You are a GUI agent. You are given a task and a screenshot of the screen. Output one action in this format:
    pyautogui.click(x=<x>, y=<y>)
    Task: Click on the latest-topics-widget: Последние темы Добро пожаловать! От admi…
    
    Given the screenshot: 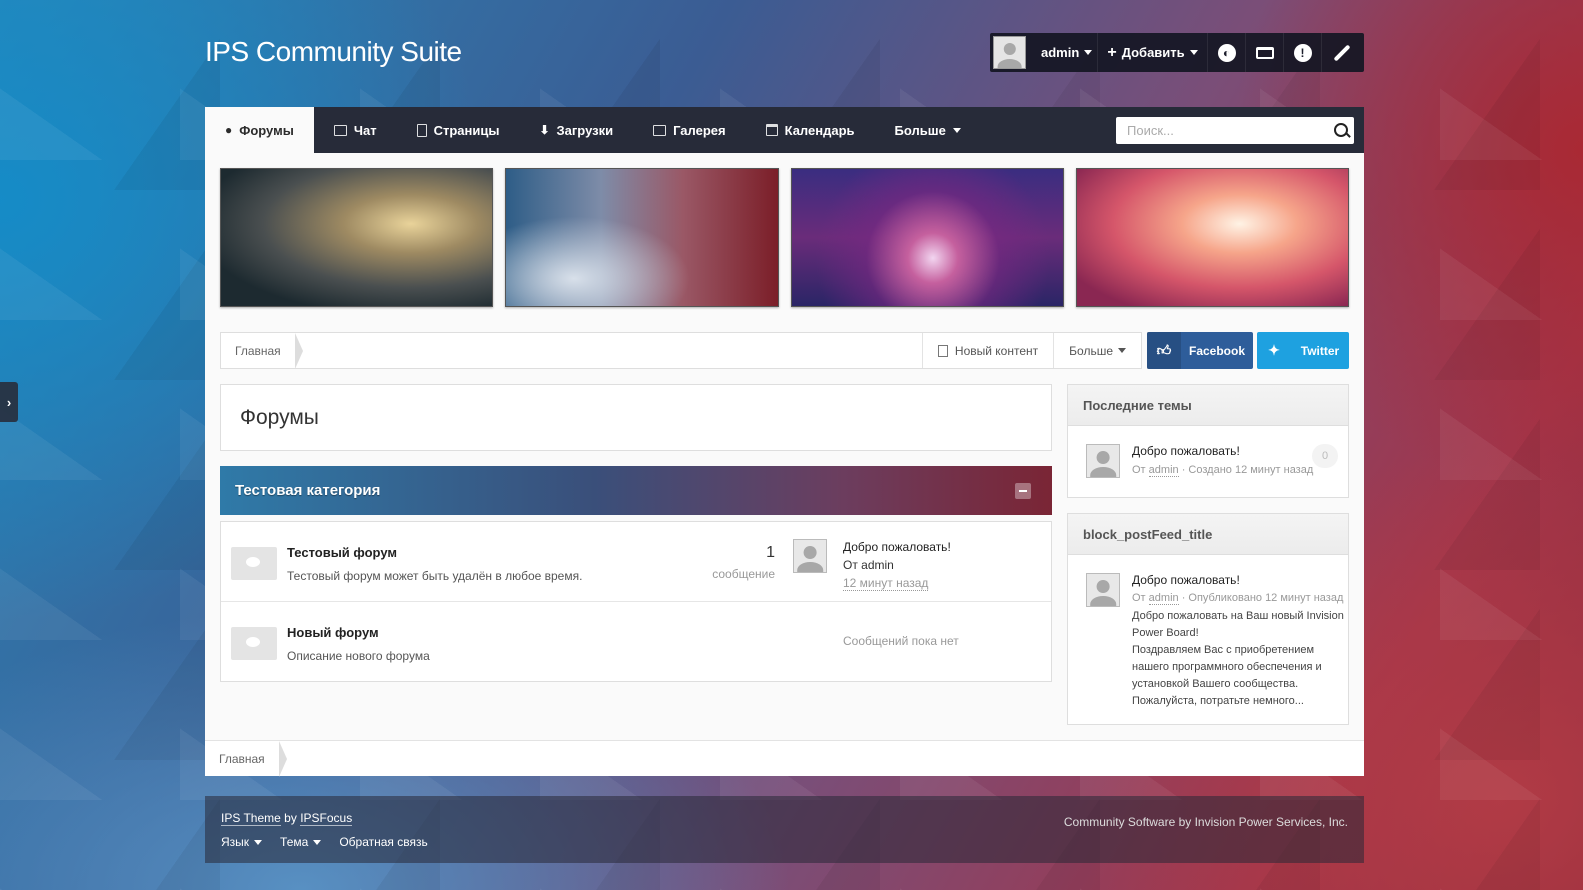 What is the action you would take?
    pyautogui.click(x=1208, y=441)
    